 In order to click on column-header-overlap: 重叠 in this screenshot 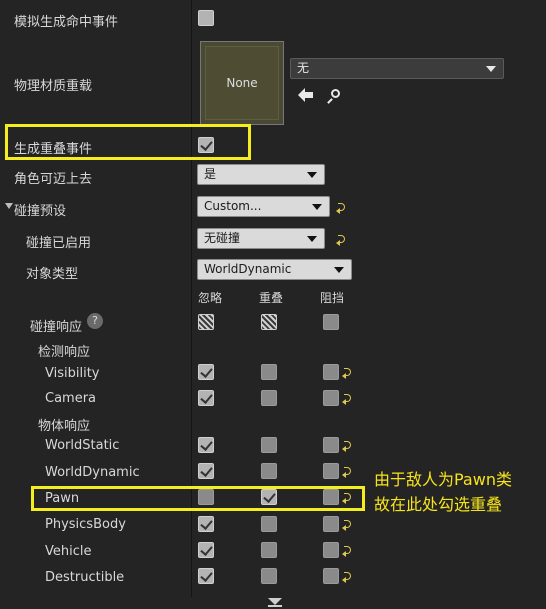, I will do `click(271, 298)`.